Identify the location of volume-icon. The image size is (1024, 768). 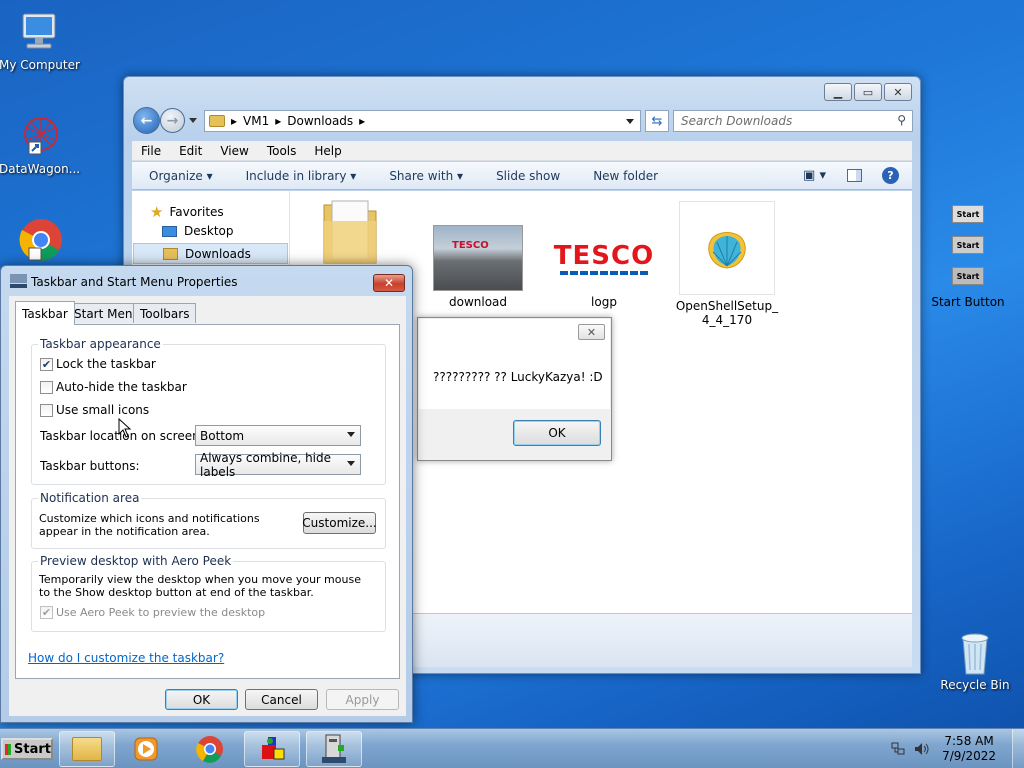
(922, 749).